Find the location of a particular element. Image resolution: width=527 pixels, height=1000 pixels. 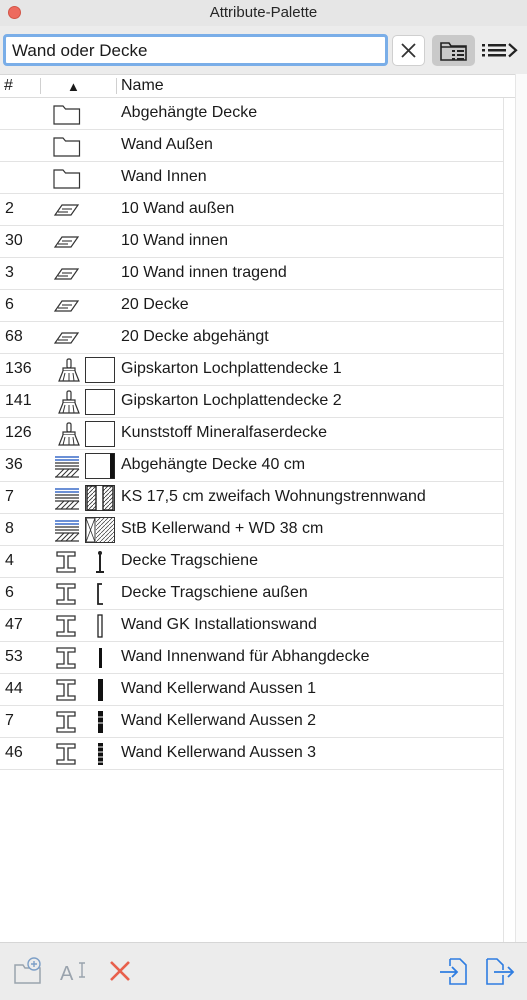

preview-profile-thick-icon is located at coordinates (100, 690).